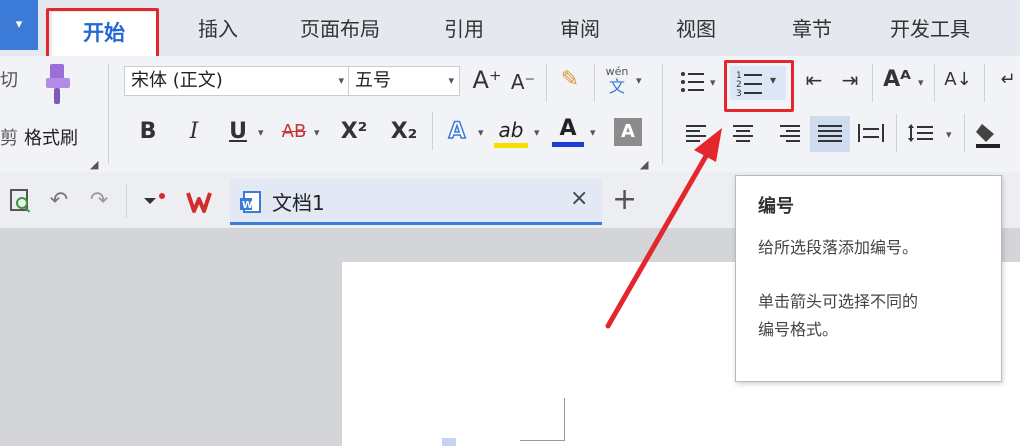  What do you see at coordinates (663, 228) in the screenshot?
I see `annotation-red-arrow` at bounding box center [663, 228].